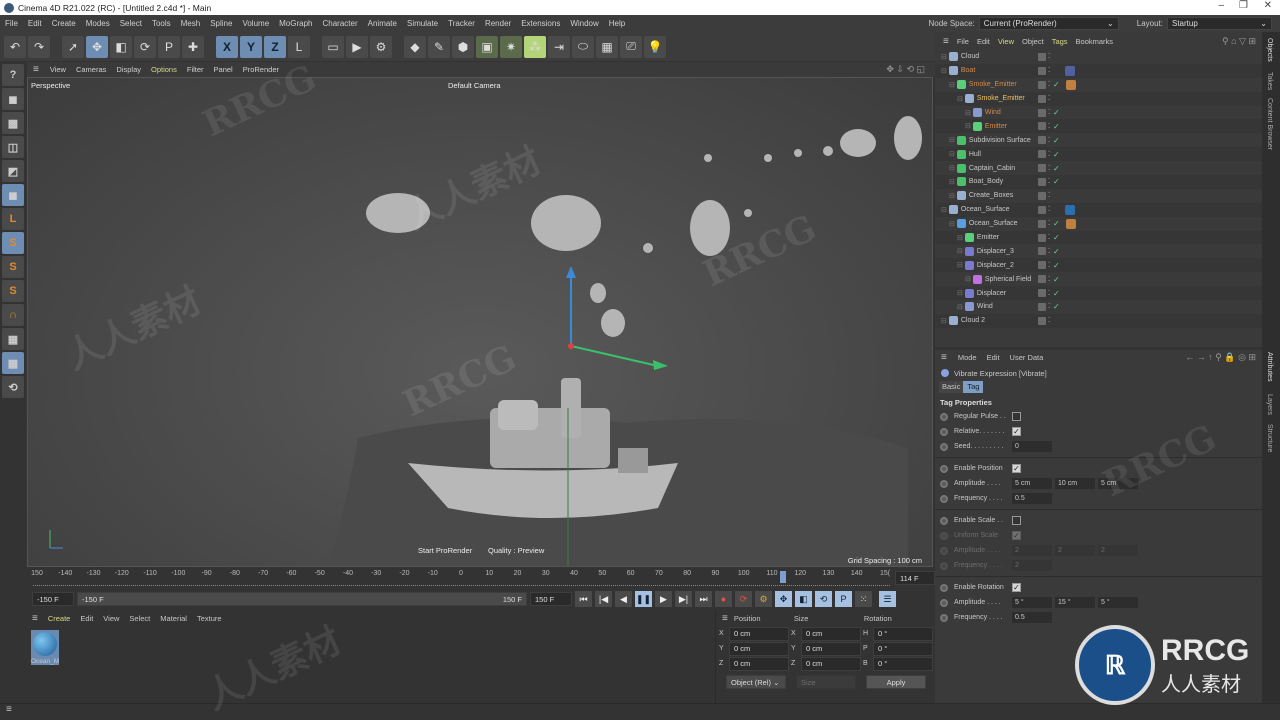 The image size is (1280, 720). What do you see at coordinates (13, 339) in the screenshot?
I see `grid-button: ▦` at bounding box center [13, 339].